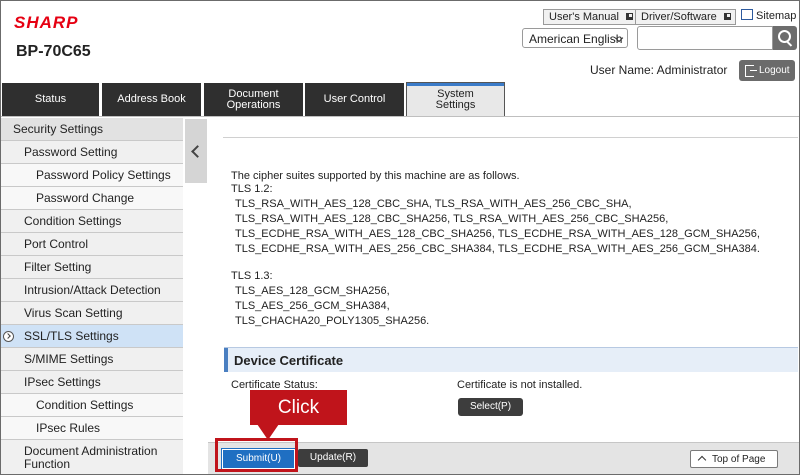 The image size is (800, 475). Describe the element at coordinates (92, 359) in the screenshot. I see `sidebar-item-smime-settings: S/MIME Settings` at that location.